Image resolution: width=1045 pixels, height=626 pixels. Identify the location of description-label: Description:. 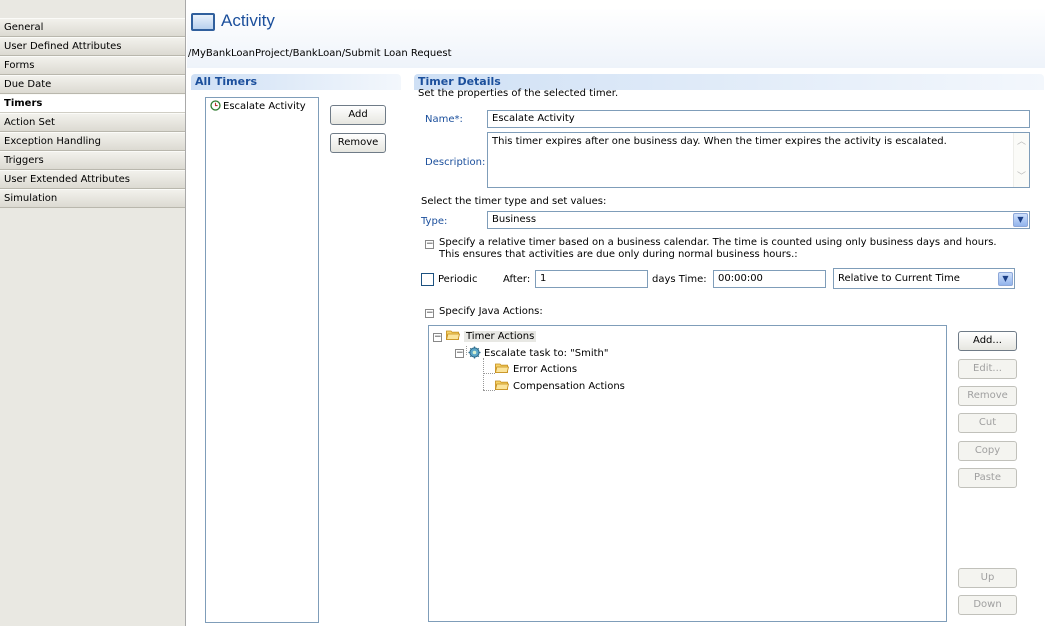
(455, 162).